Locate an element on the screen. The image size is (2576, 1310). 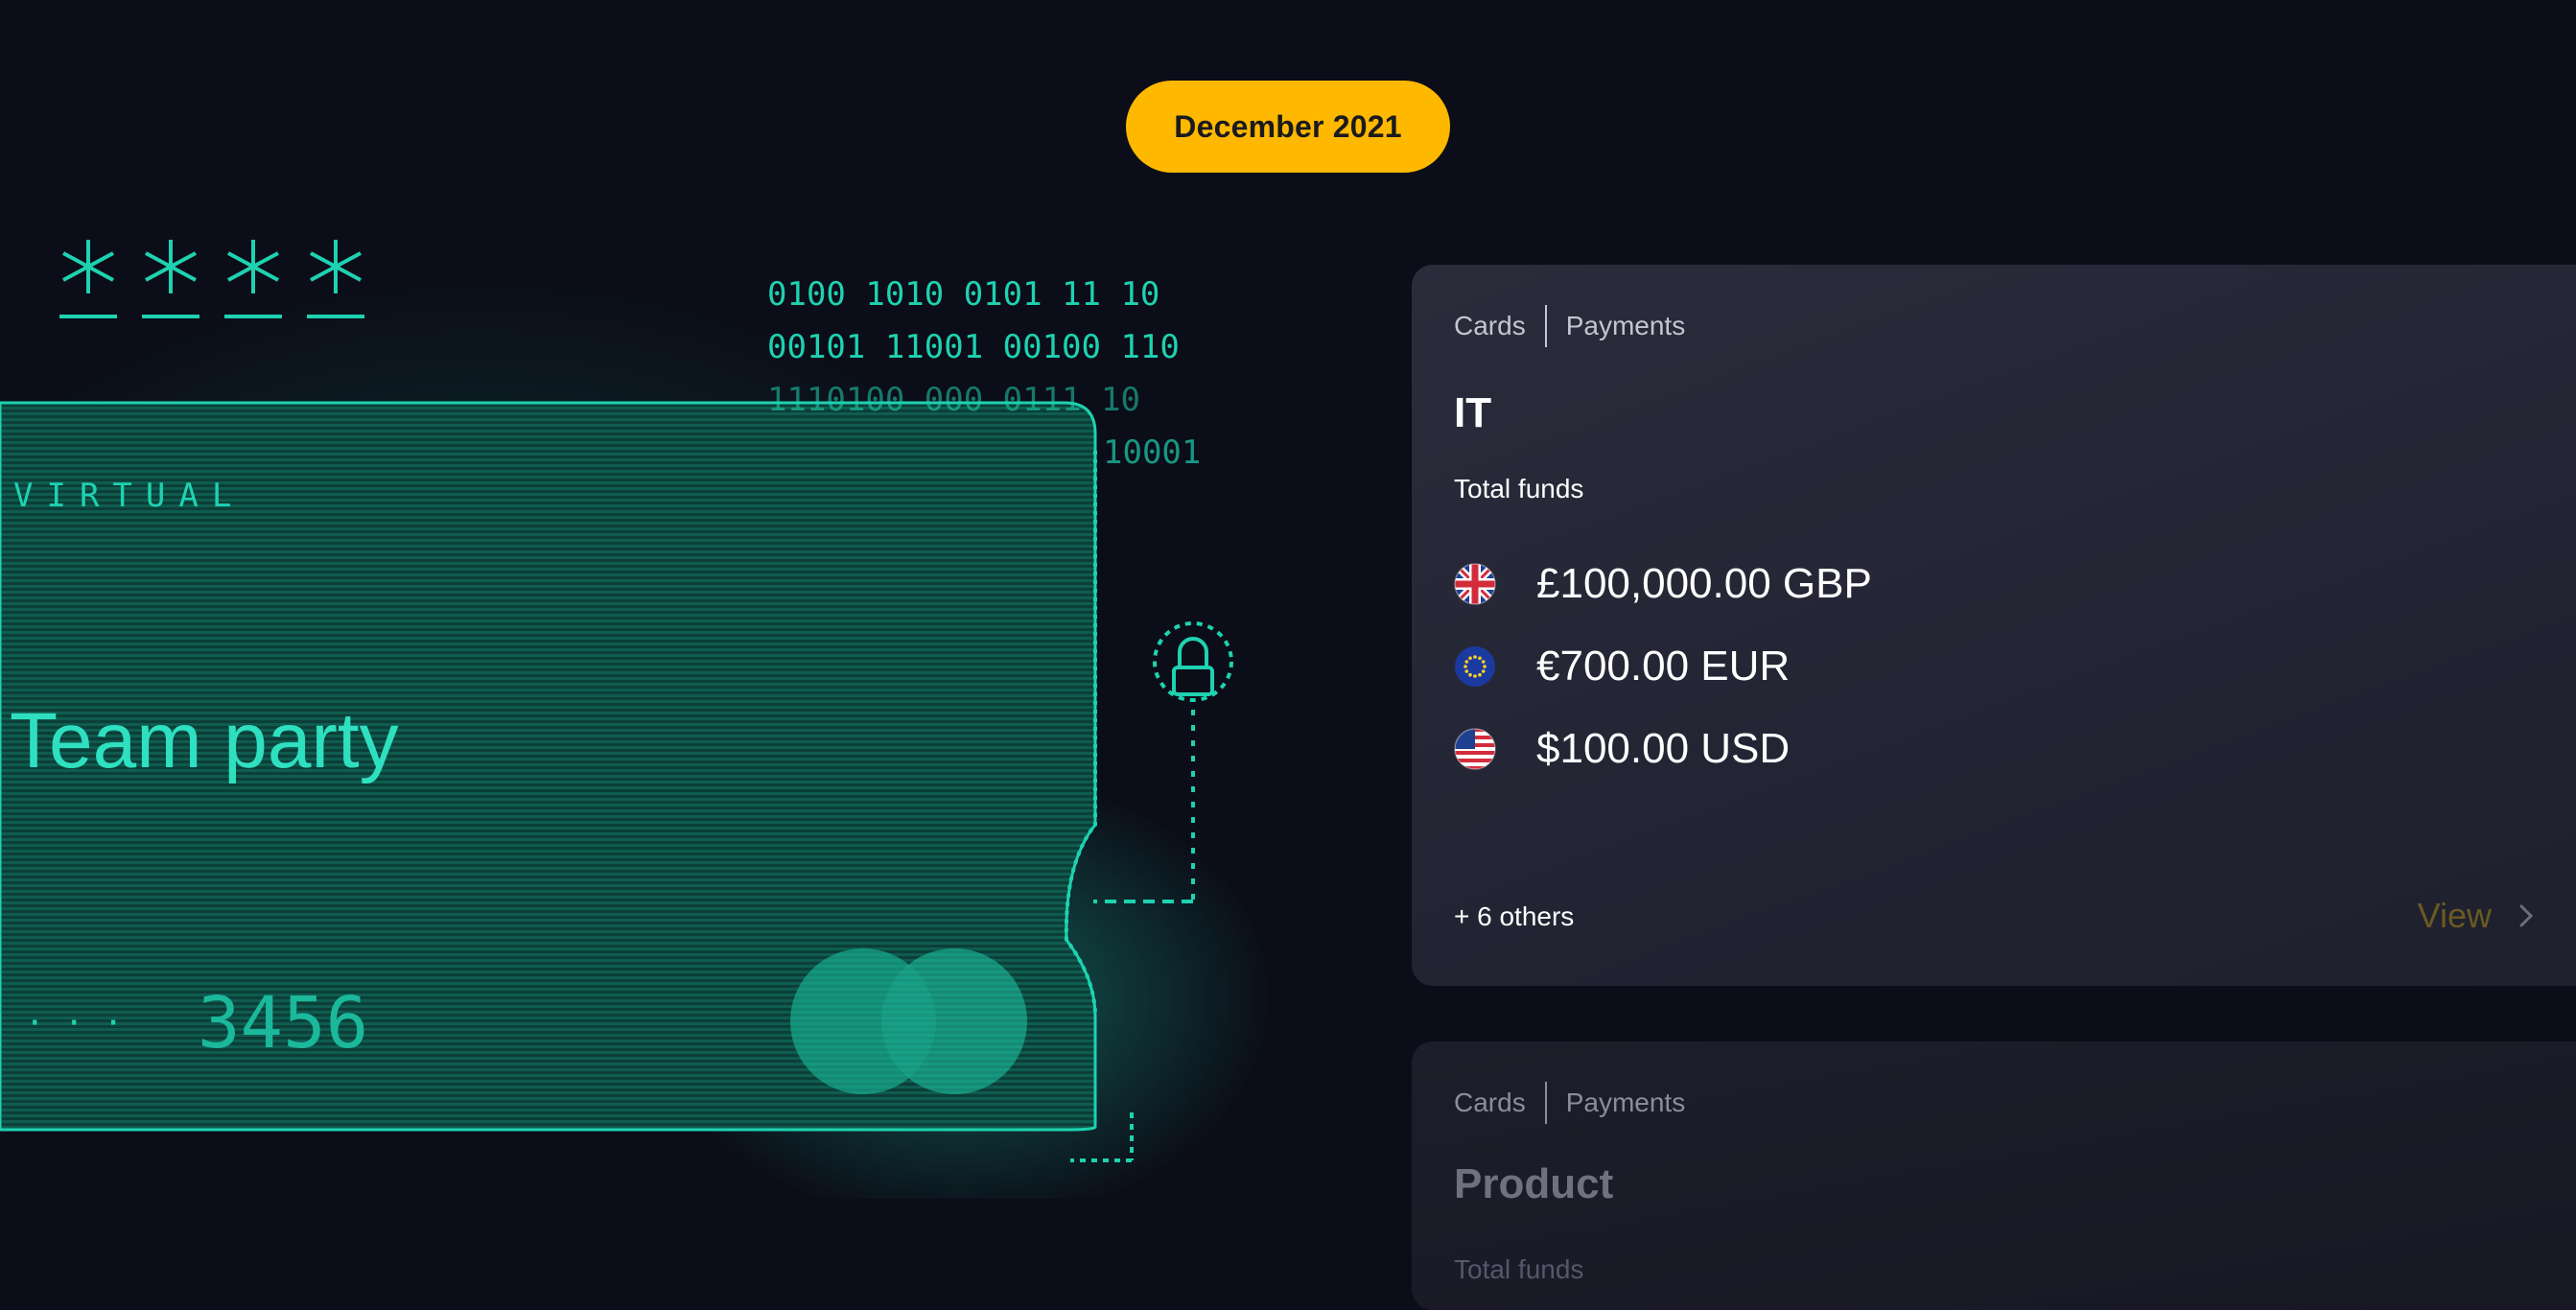
code-line-3: 1110100 000 0111 10 is located at coordinates (953, 400).